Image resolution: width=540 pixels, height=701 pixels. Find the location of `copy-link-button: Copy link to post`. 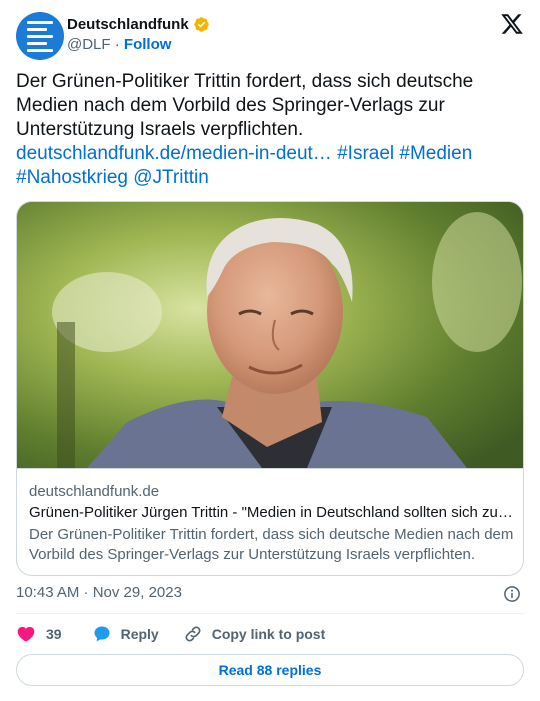

copy-link-button: Copy link to post is located at coordinates (254, 634).